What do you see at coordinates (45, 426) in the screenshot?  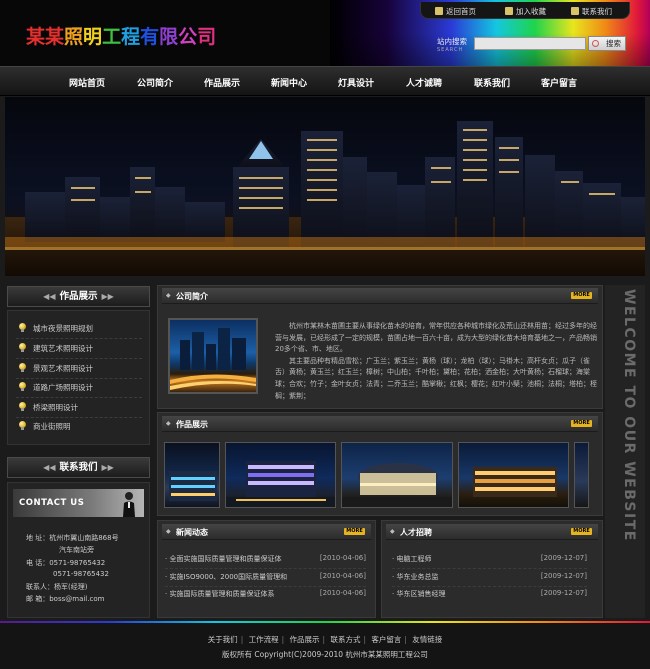 I see `product-item: 商业街照明` at bounding box center [45, 426].